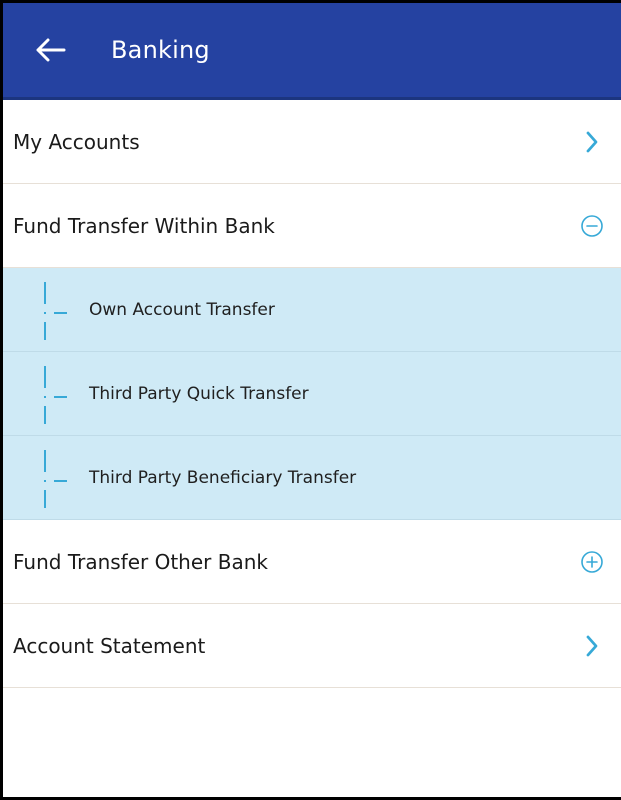  What do you see at coordinates (312, 310) in the screenshot?
I see `submenu-item-own-account-transfer: Own Account Transfer` at bounding box center [312, 310].